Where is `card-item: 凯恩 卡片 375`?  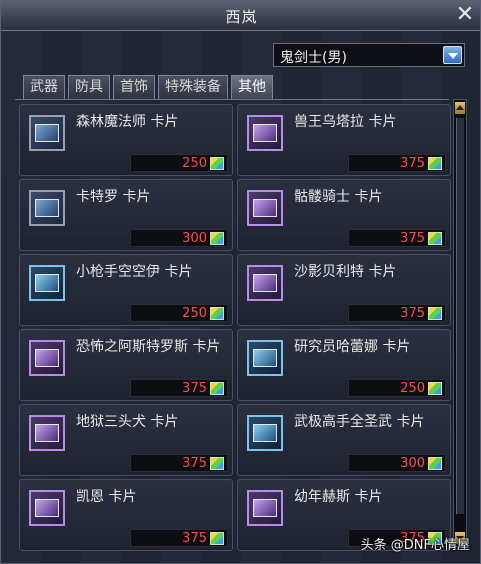 card-item: 凯恩 卡片 375 is located at coordinates (126, 515).